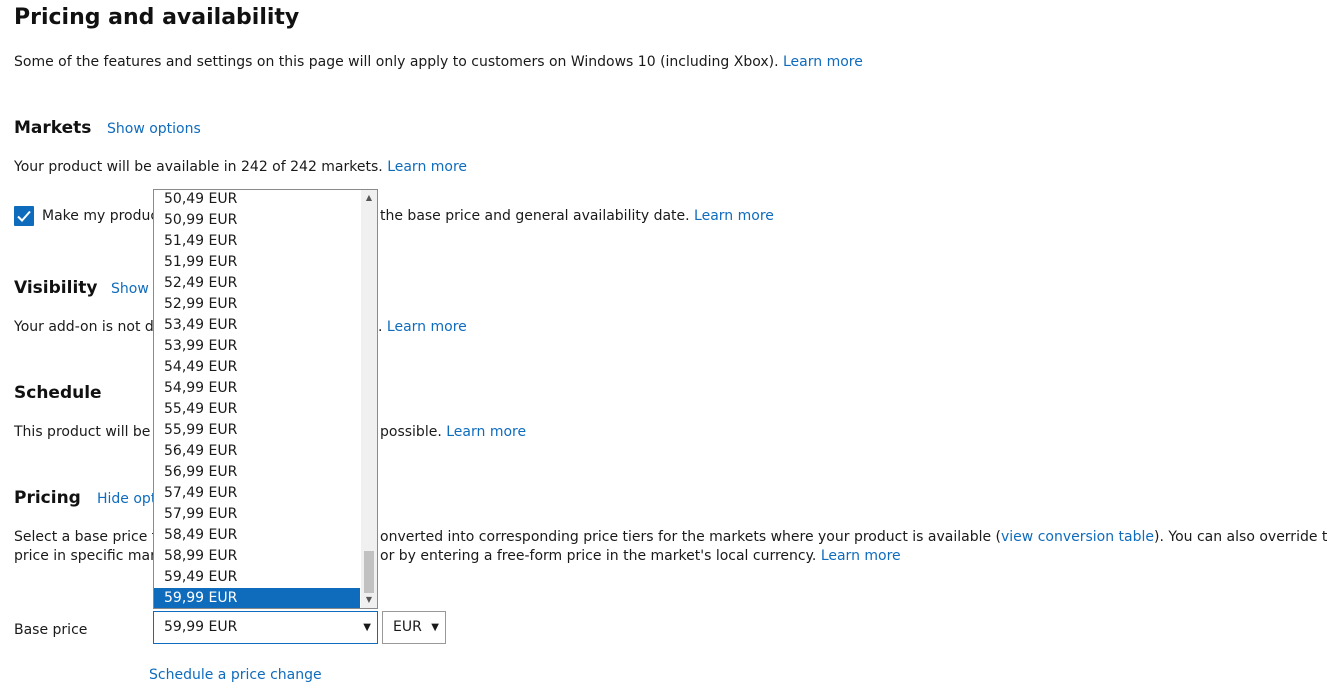 This screenshot has height=695, width=1327. Describe the element at coordinates (257, 367) in the screenshot. I see `dropdown-option: 54,49 EUR` at that location.